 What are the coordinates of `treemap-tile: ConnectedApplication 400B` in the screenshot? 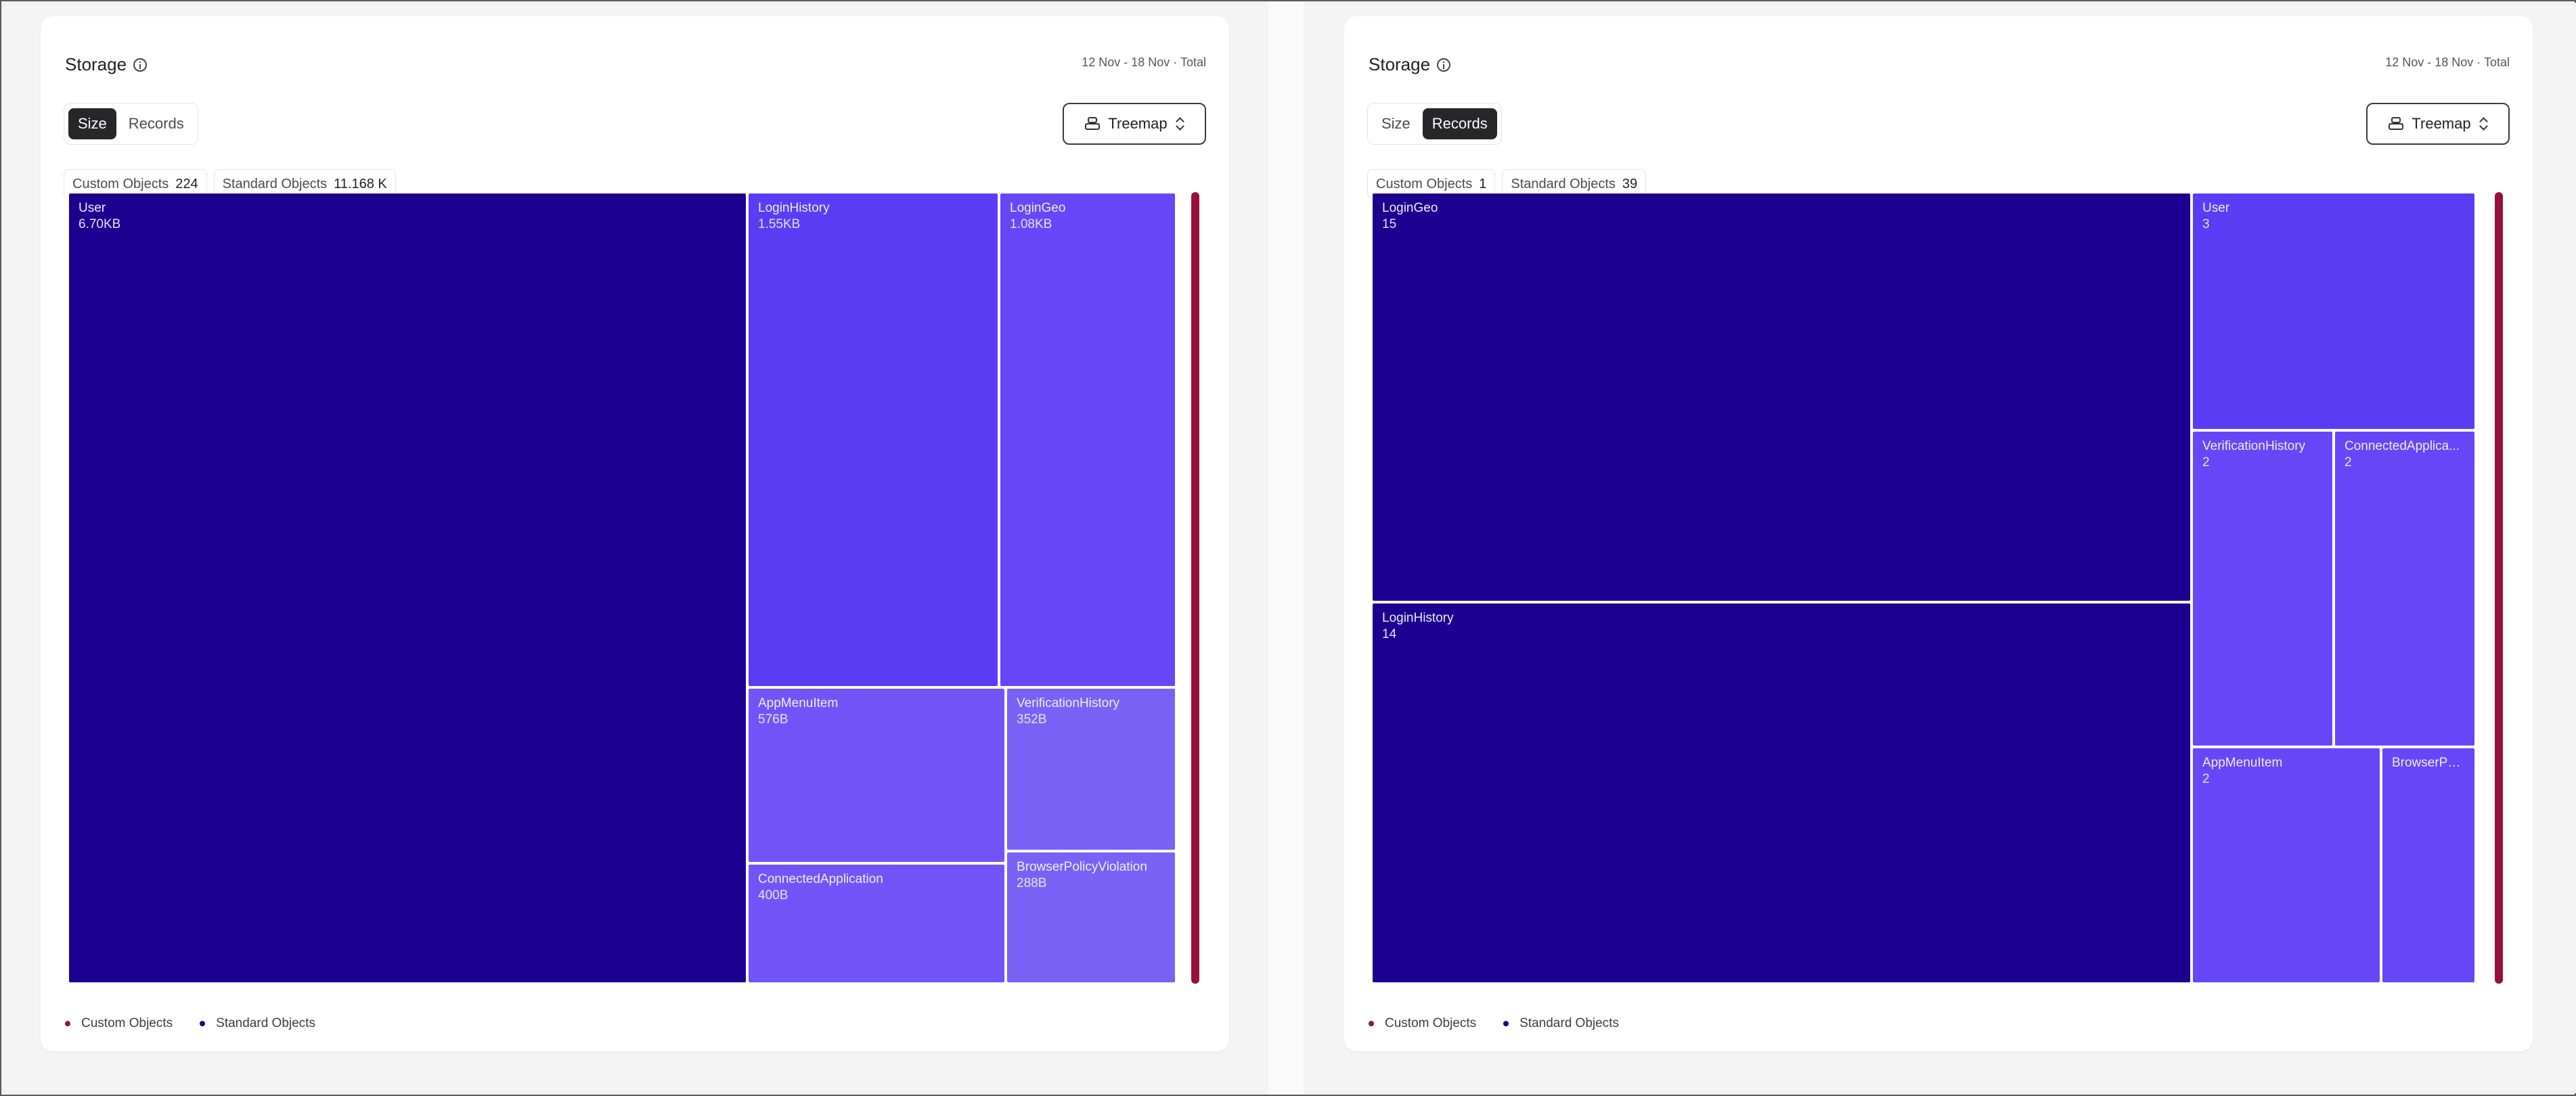 It's located at (876, 924).